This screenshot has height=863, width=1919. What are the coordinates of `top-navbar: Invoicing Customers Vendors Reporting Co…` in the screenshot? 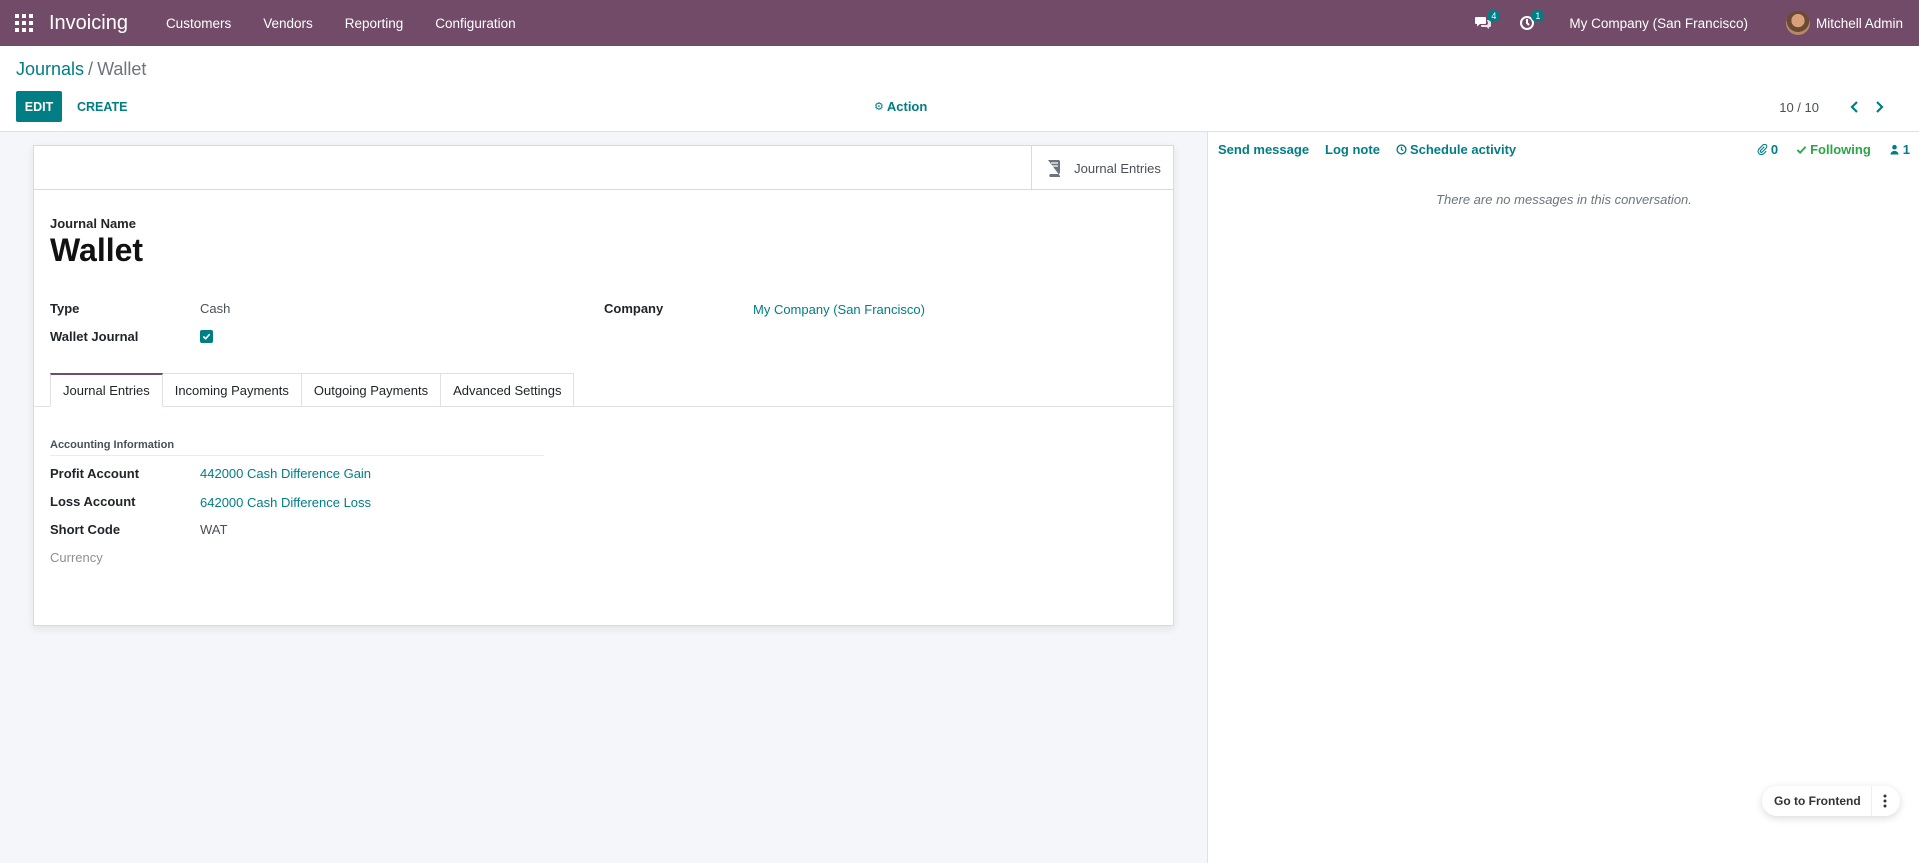 It's located at (959, 23).